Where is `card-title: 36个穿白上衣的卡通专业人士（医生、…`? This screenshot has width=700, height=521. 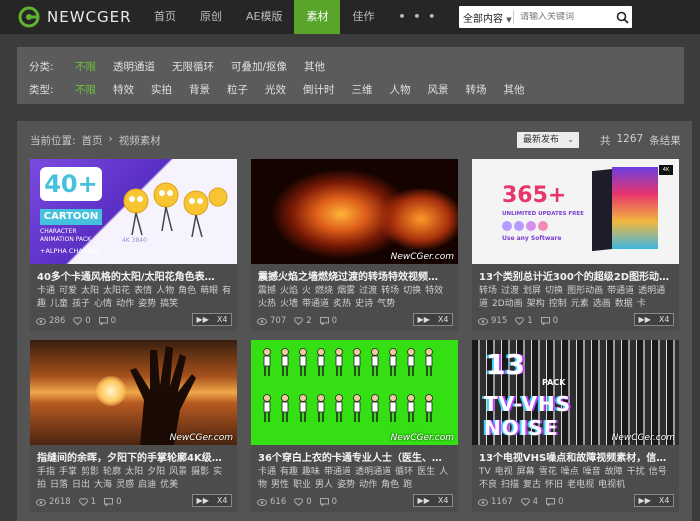 card-title: 36个穿白上衣的卡通专业人士（医生、… is located at coordinates (355, 456).